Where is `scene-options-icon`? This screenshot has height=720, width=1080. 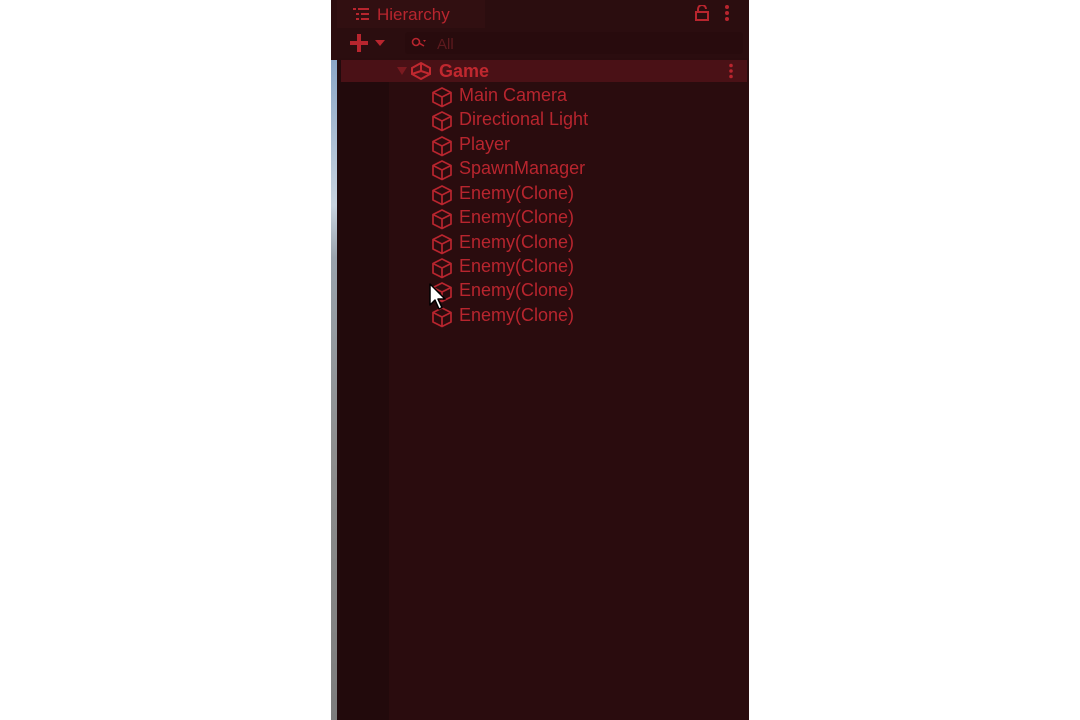
scene-options-icon is located at coordinates (731, 71).